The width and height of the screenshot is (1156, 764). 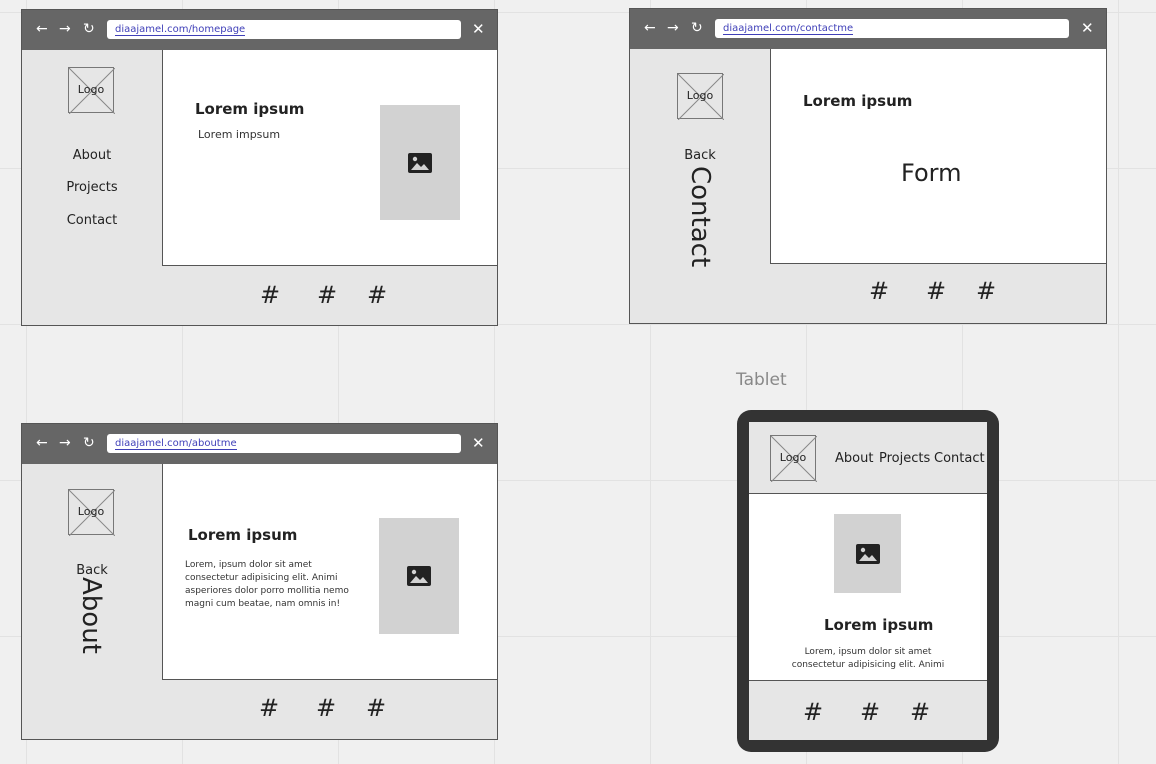 What do you see at coordinates (788, 29) in the screenshot?
I see `url-text: diaajamel.com/contactme` at bounding box center [788, 29].